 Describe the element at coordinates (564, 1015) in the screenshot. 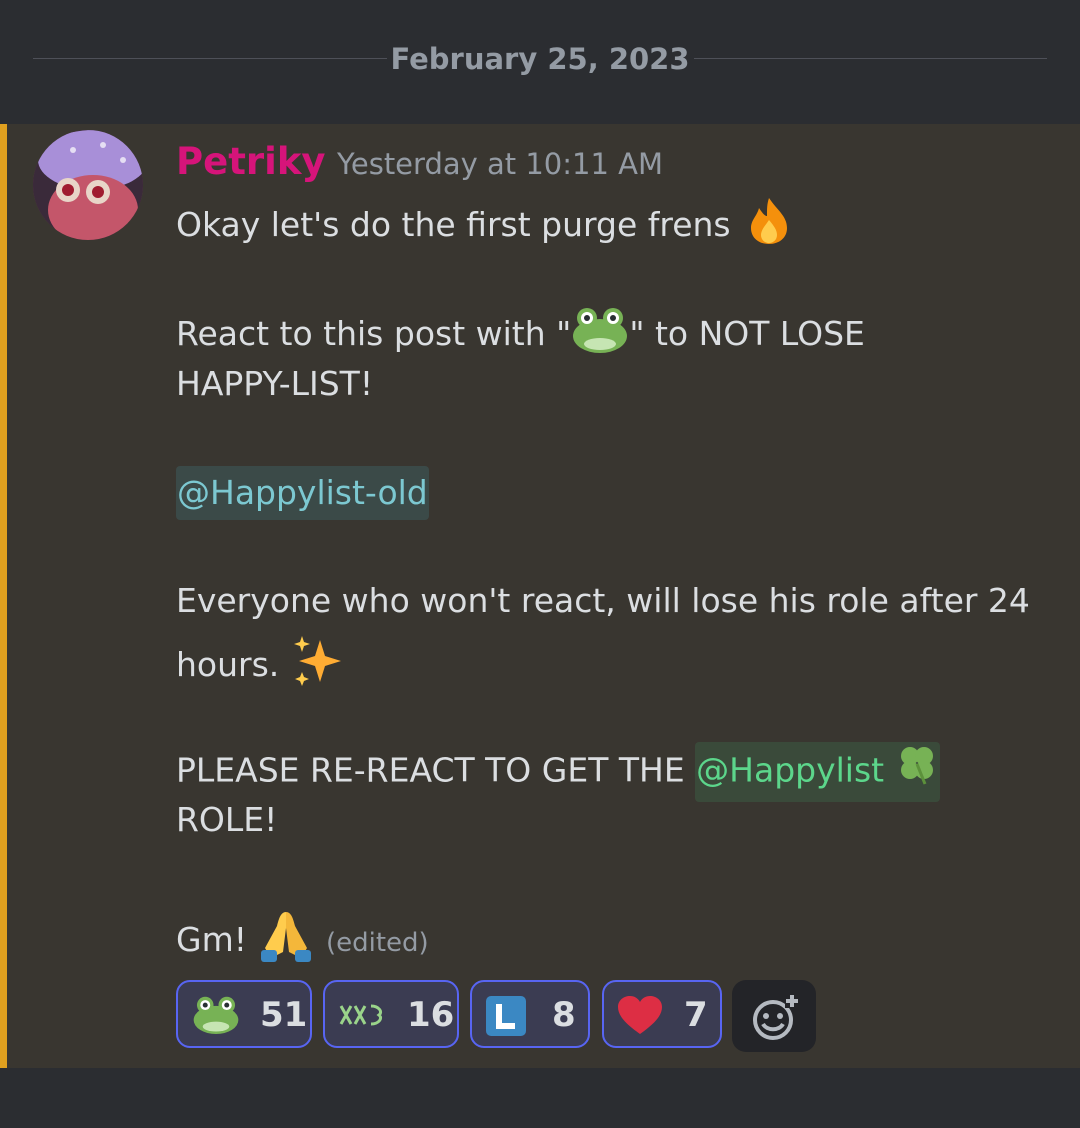

I see `reaction-count: 8` at that location.